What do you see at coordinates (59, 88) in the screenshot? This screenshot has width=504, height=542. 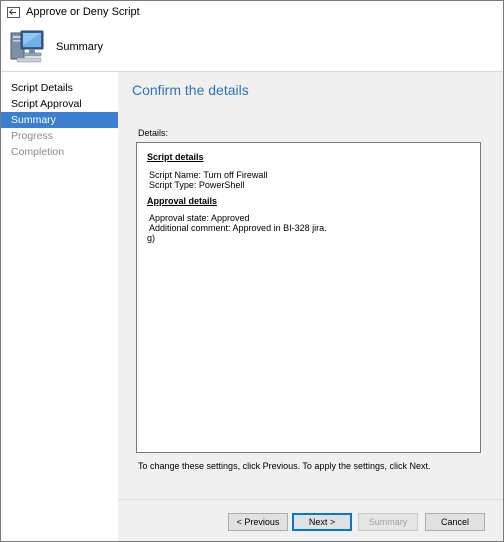 I see `sidebar-item-script-details: Script Details` at bounding box center [59, 88].